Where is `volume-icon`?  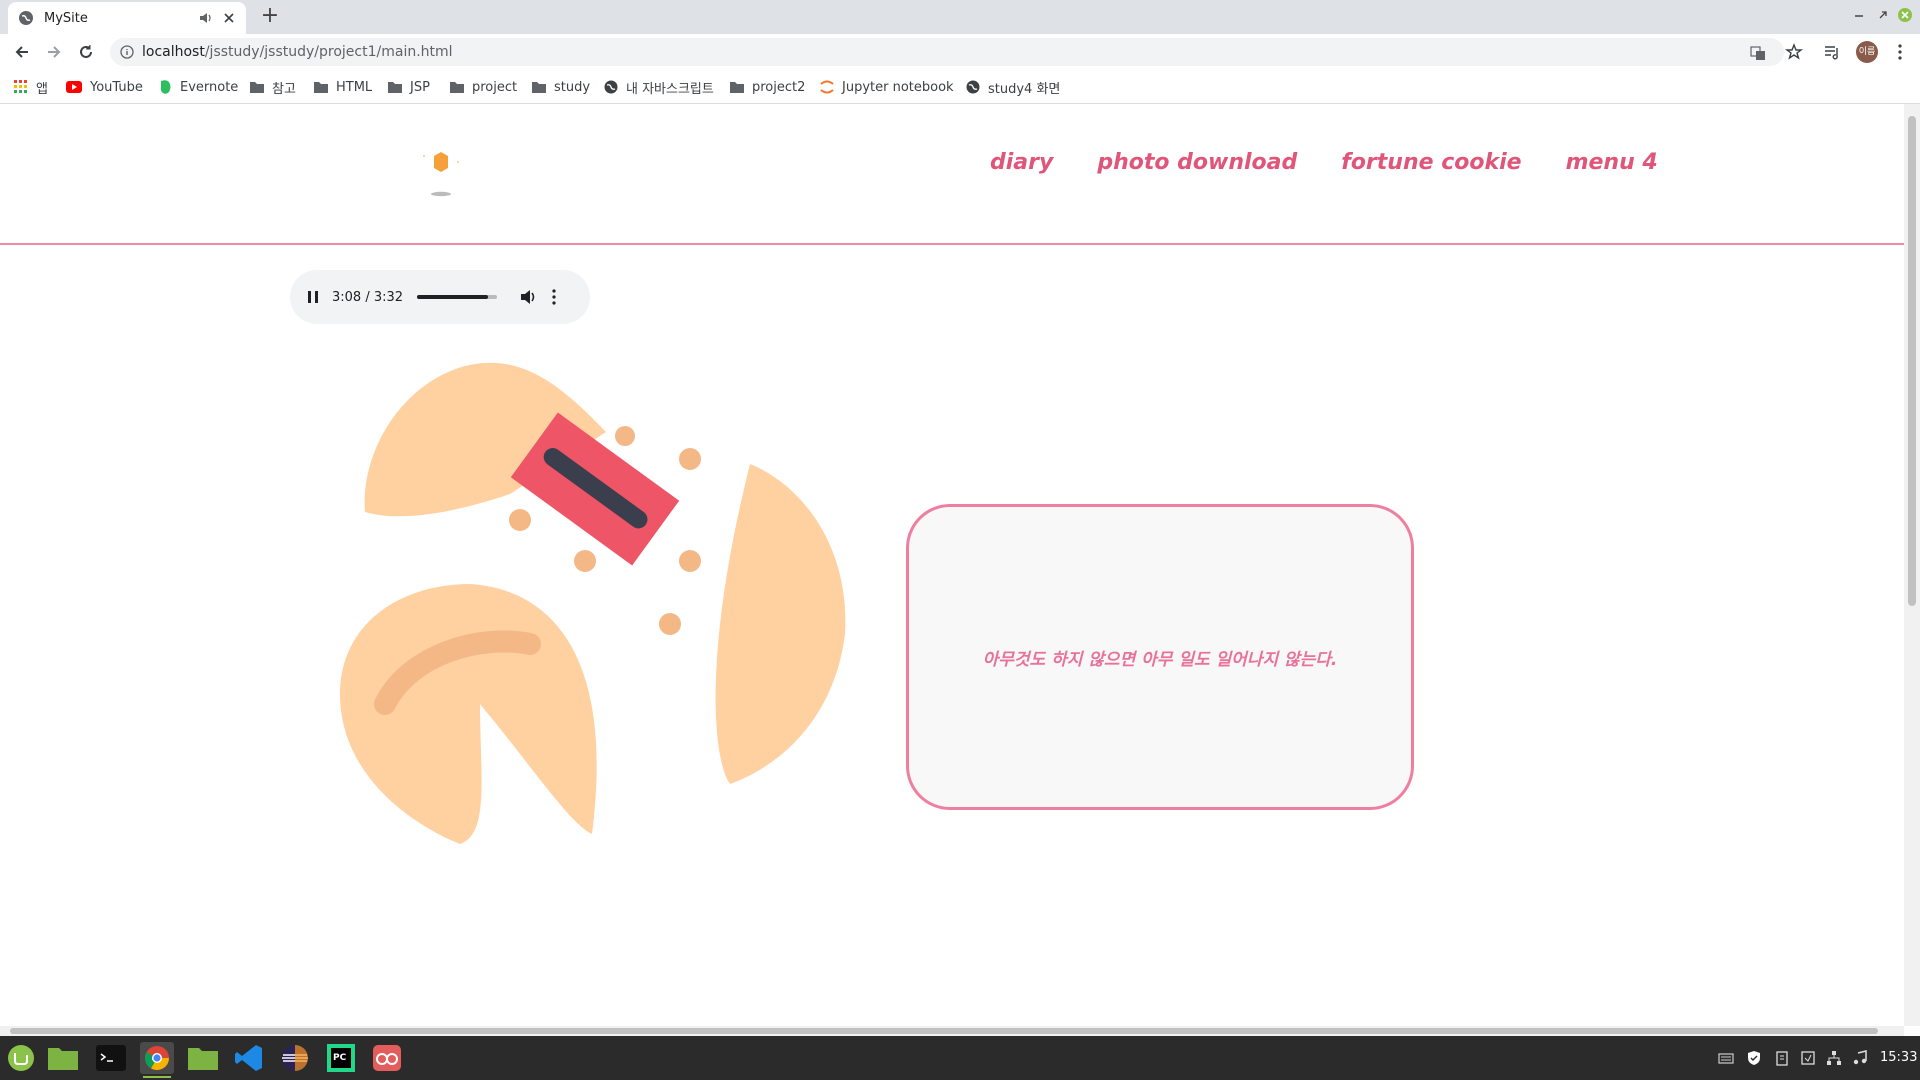 volume-icon is located at coordinates (528, 297).